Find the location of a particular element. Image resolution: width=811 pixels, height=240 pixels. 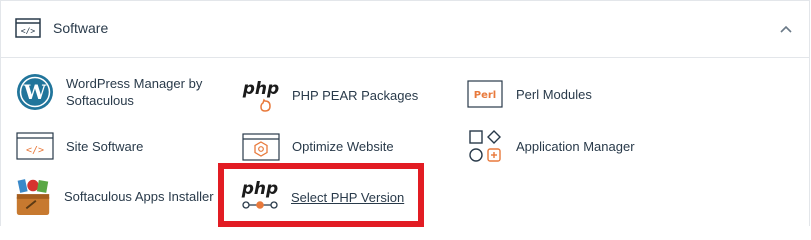

item-label: Site Software is located at coordinates (105, 146).